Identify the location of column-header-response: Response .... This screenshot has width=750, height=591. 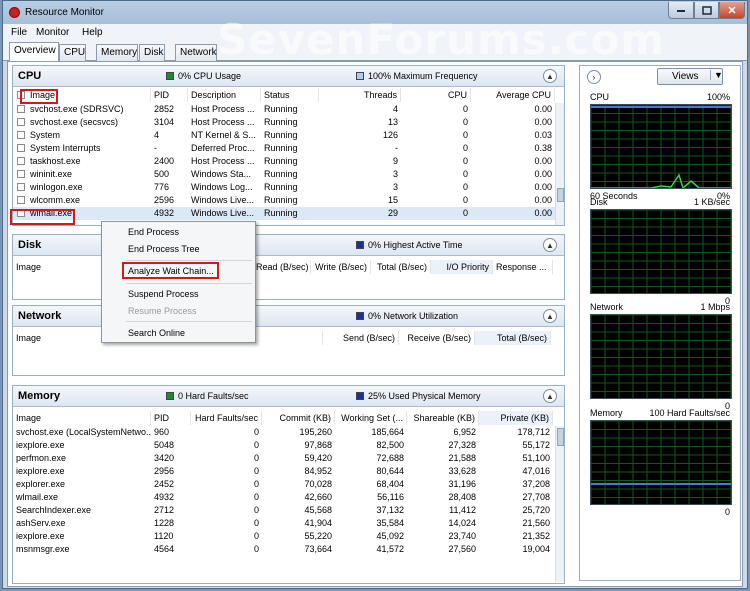
(523, 267).